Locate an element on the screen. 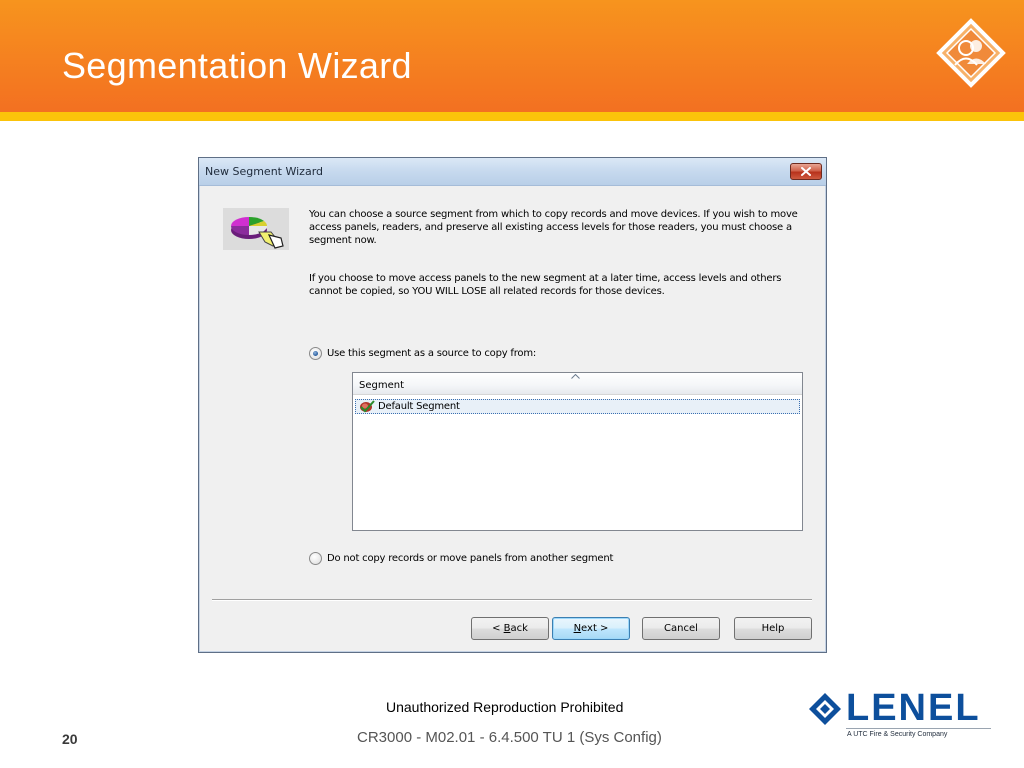  back-button: < Back is located at coordinates (510, 628).